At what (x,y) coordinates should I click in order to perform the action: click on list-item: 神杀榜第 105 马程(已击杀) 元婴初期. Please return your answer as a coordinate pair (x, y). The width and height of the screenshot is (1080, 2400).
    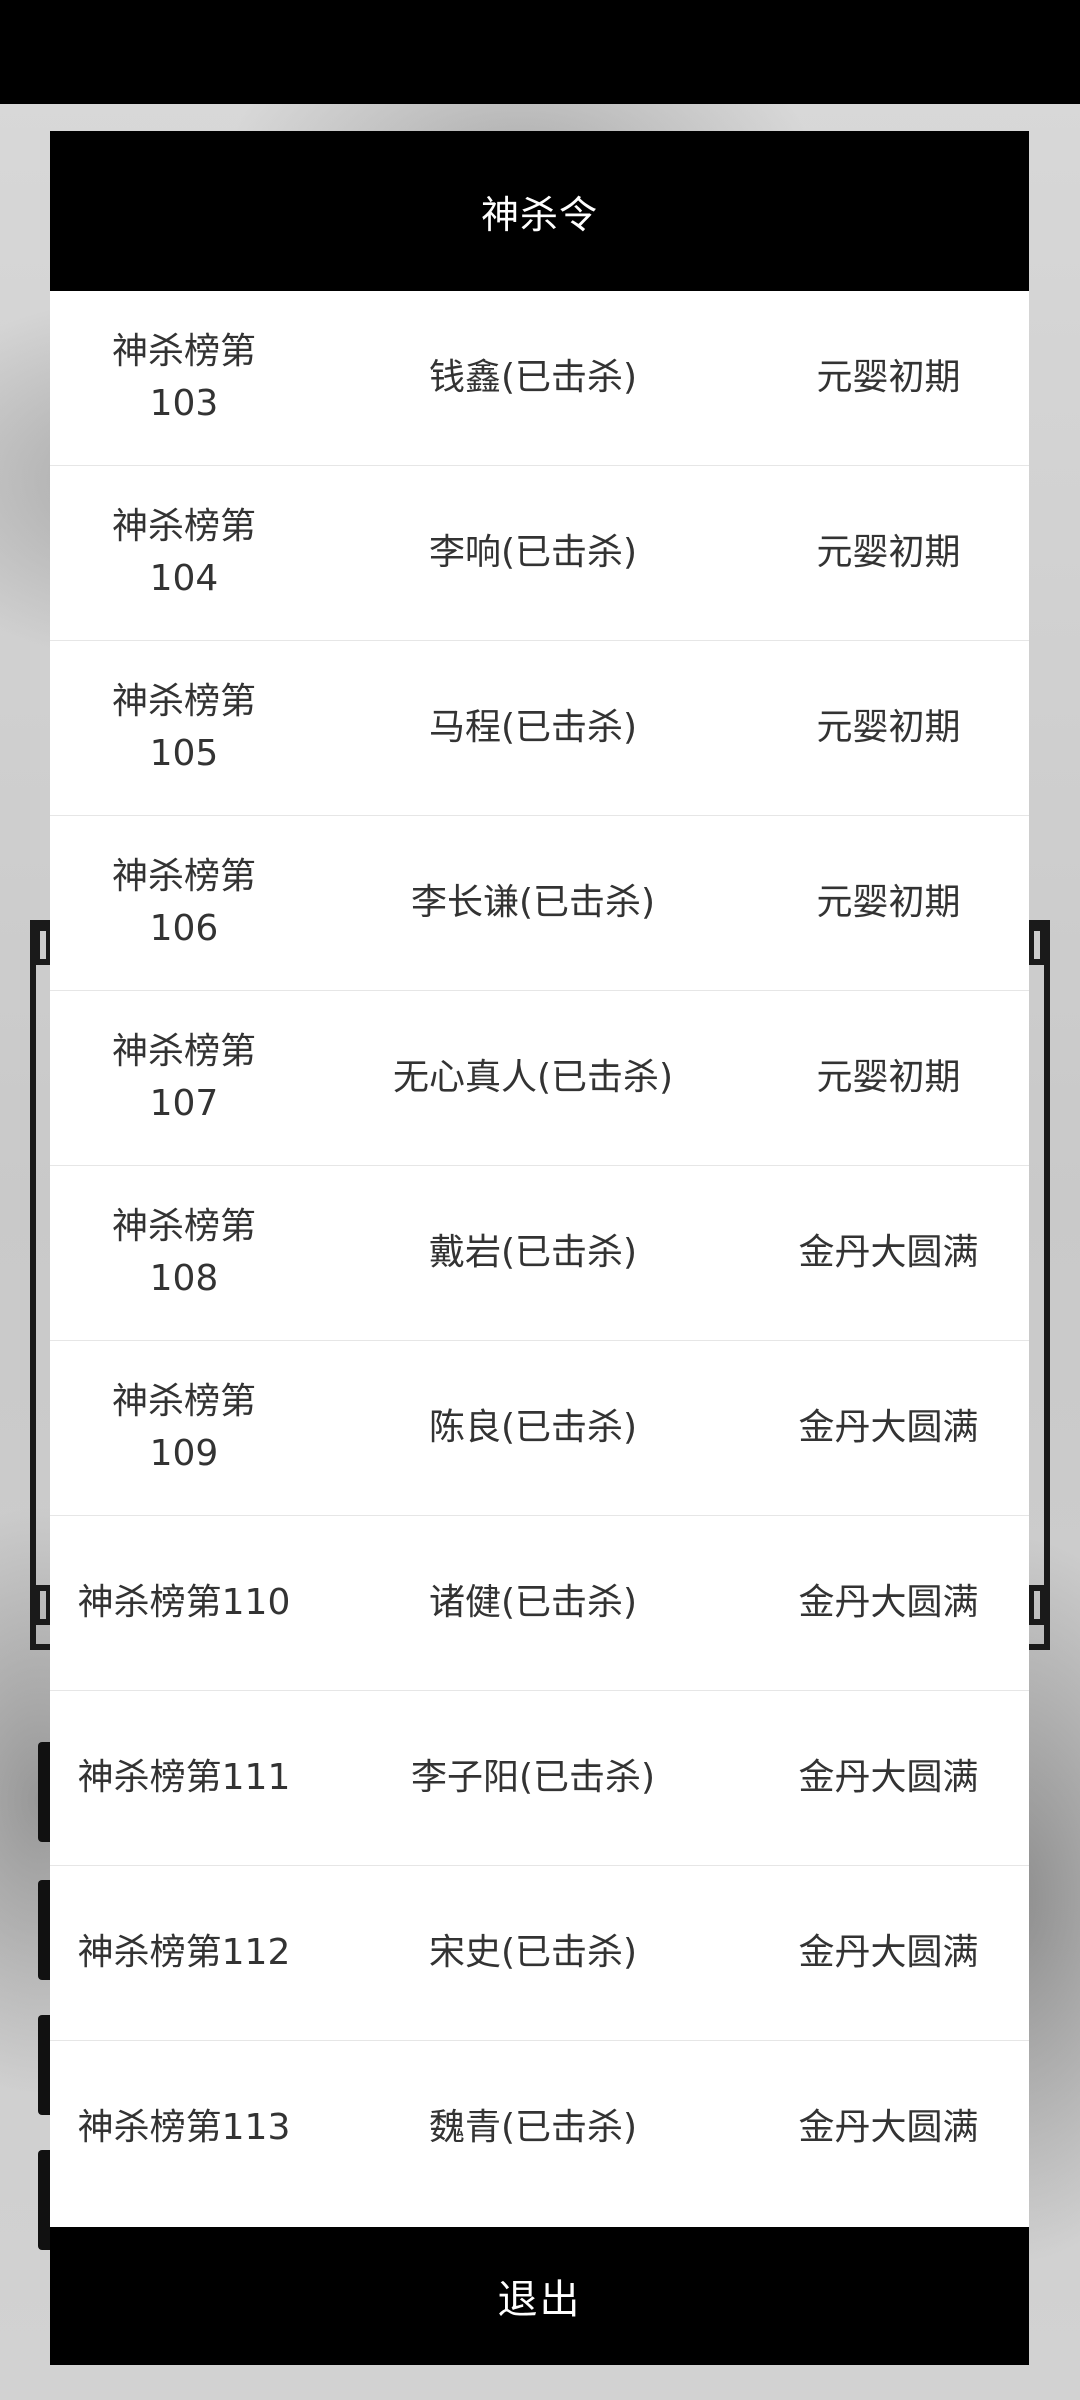
    Looking at the image, I should click on (539, 728).